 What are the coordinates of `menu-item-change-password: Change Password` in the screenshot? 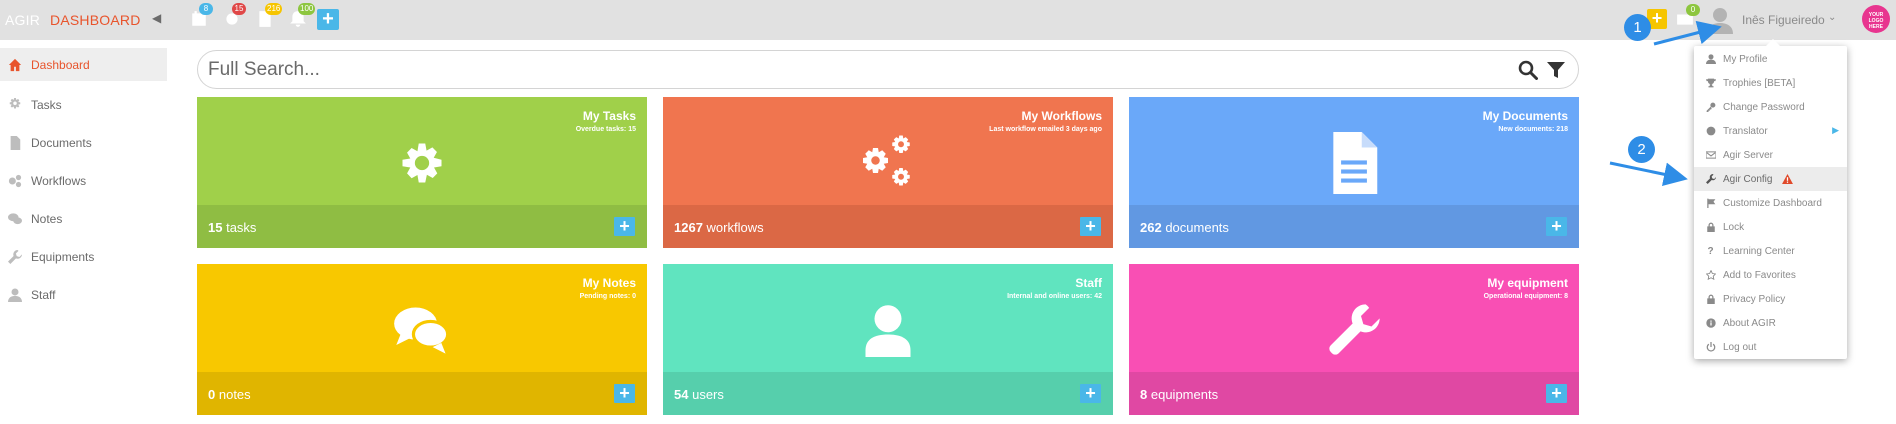 It's located at (1770, 107).